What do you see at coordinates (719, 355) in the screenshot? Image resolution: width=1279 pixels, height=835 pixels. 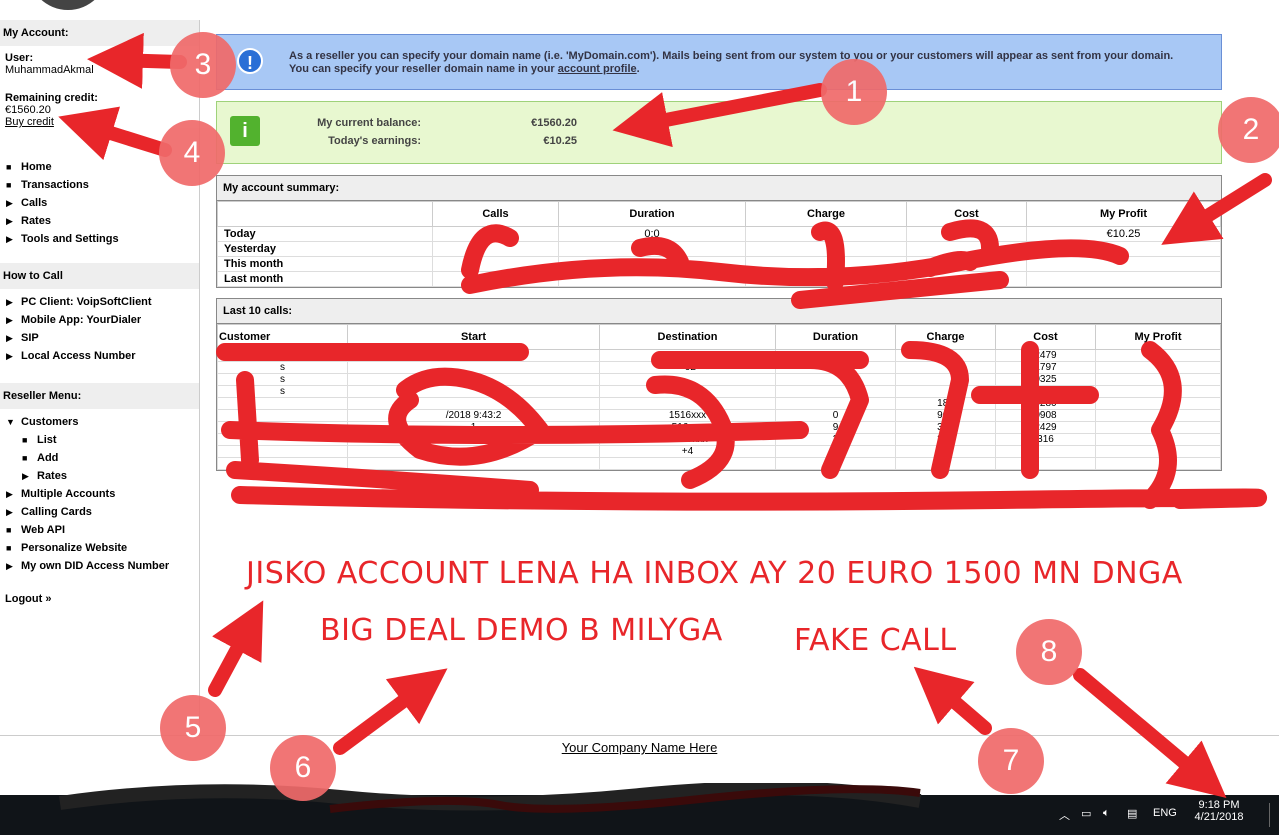 I see `table-row: 21/04/2018 1:11:45 PM +Mxxxx 2479` at bounding box center [719, 355].